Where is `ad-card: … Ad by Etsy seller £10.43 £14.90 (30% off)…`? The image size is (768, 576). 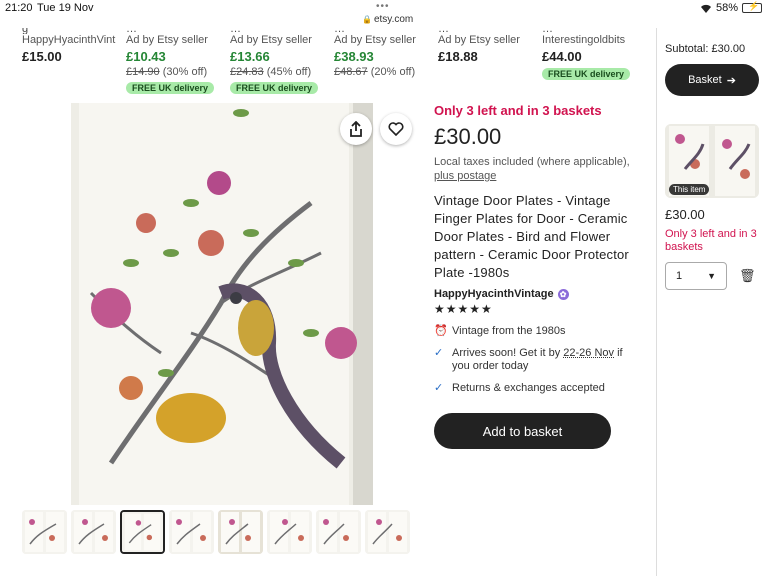
ad-card: … Ad by Etsy seller £10.43 £14.90 (30% off)… is located at coordinates (170, 62).